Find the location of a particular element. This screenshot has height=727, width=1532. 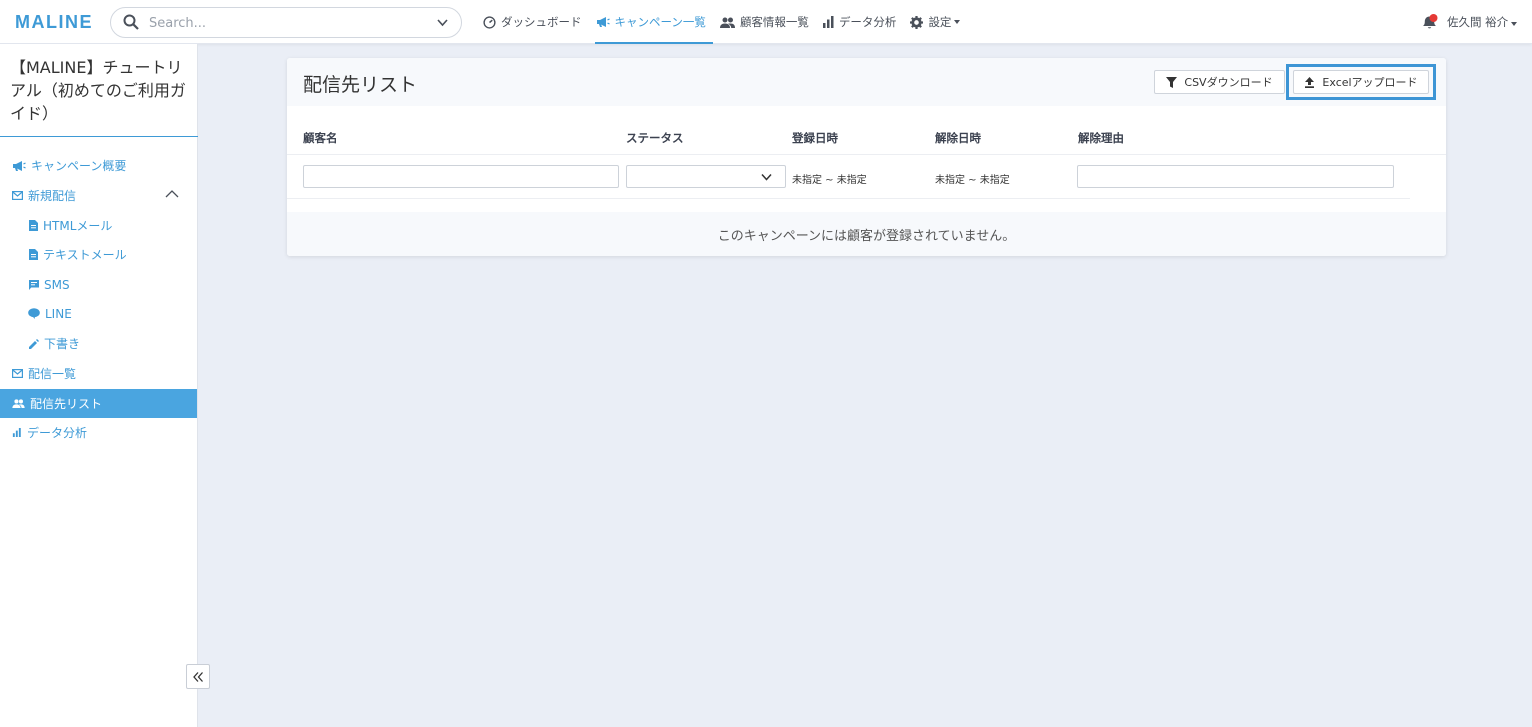

sidebar-collapse-button is located at coordinates (198, 676).